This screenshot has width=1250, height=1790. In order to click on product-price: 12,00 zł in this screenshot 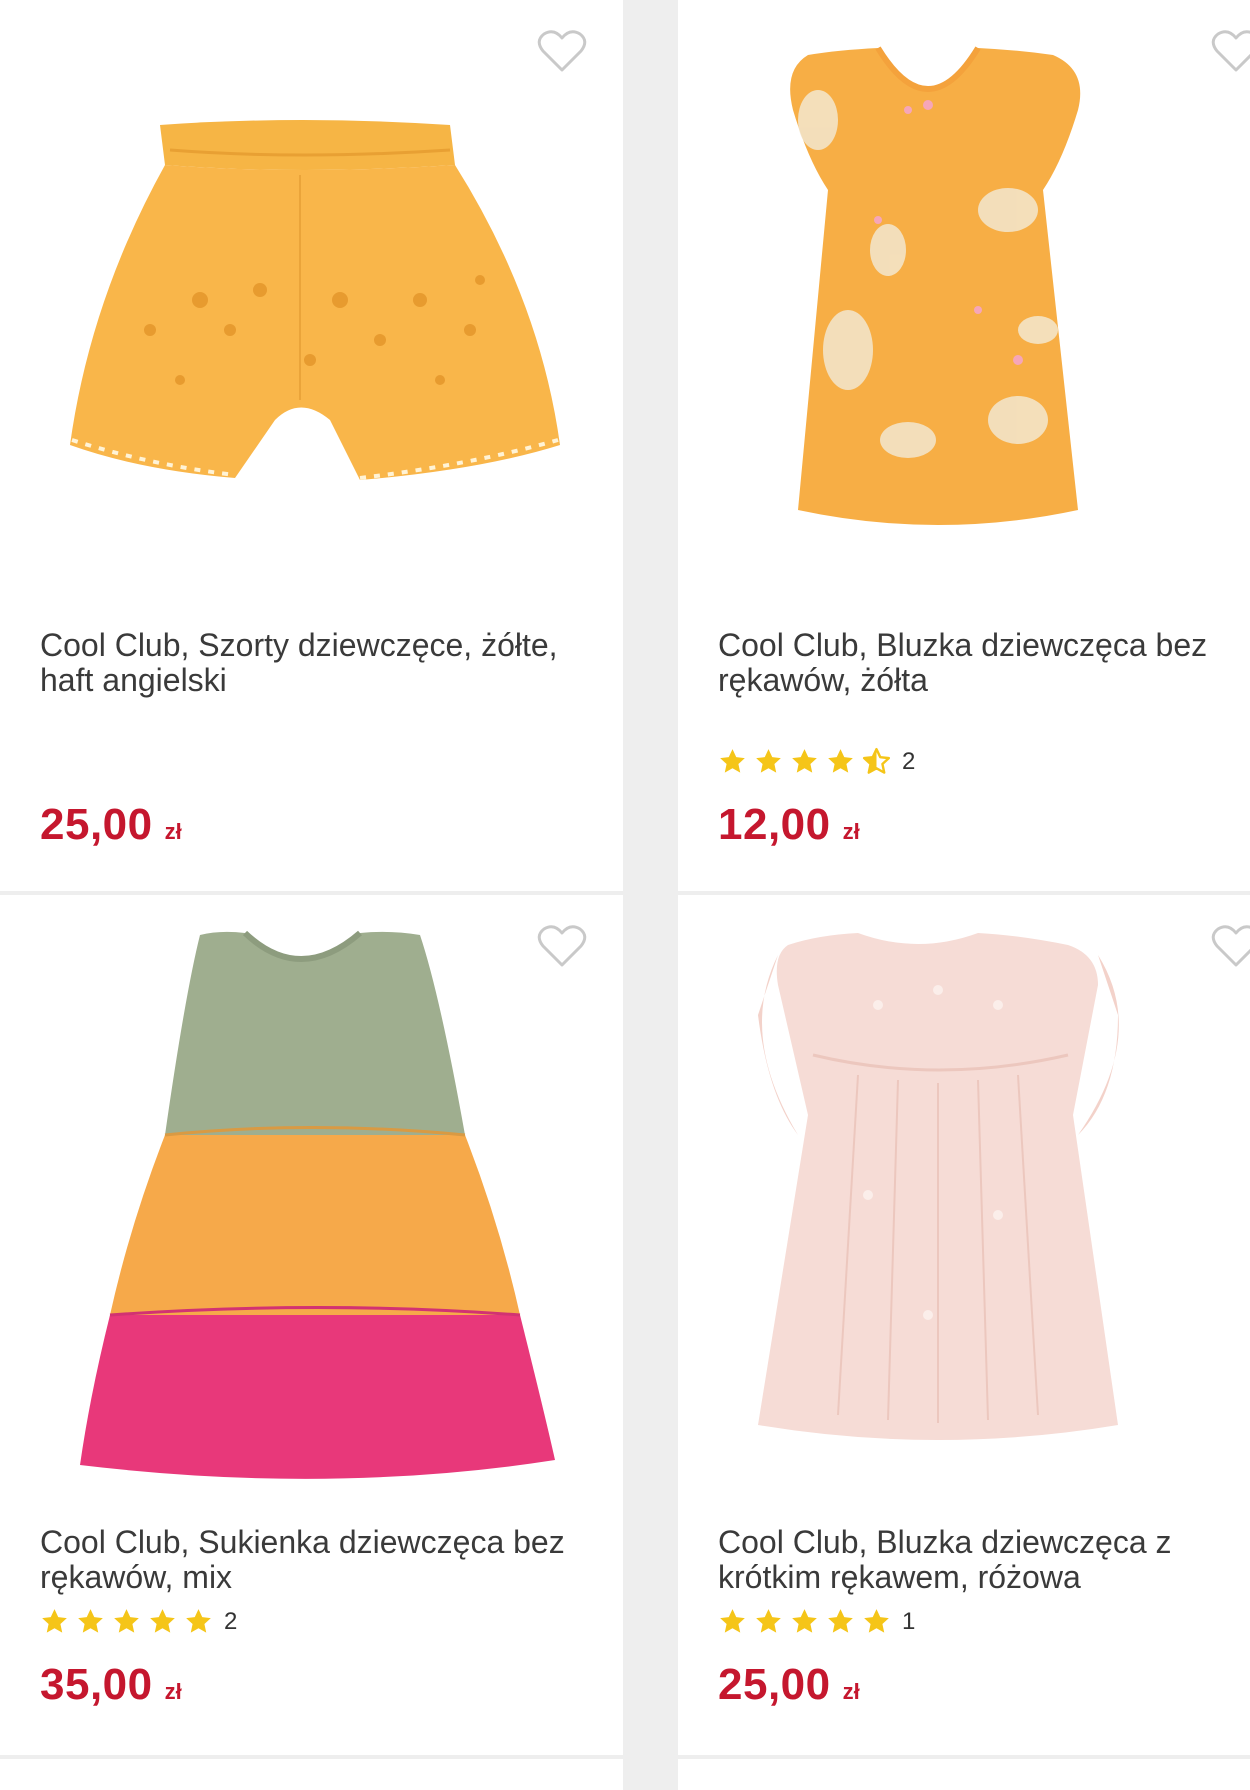, I will do `click(789, 825)`.